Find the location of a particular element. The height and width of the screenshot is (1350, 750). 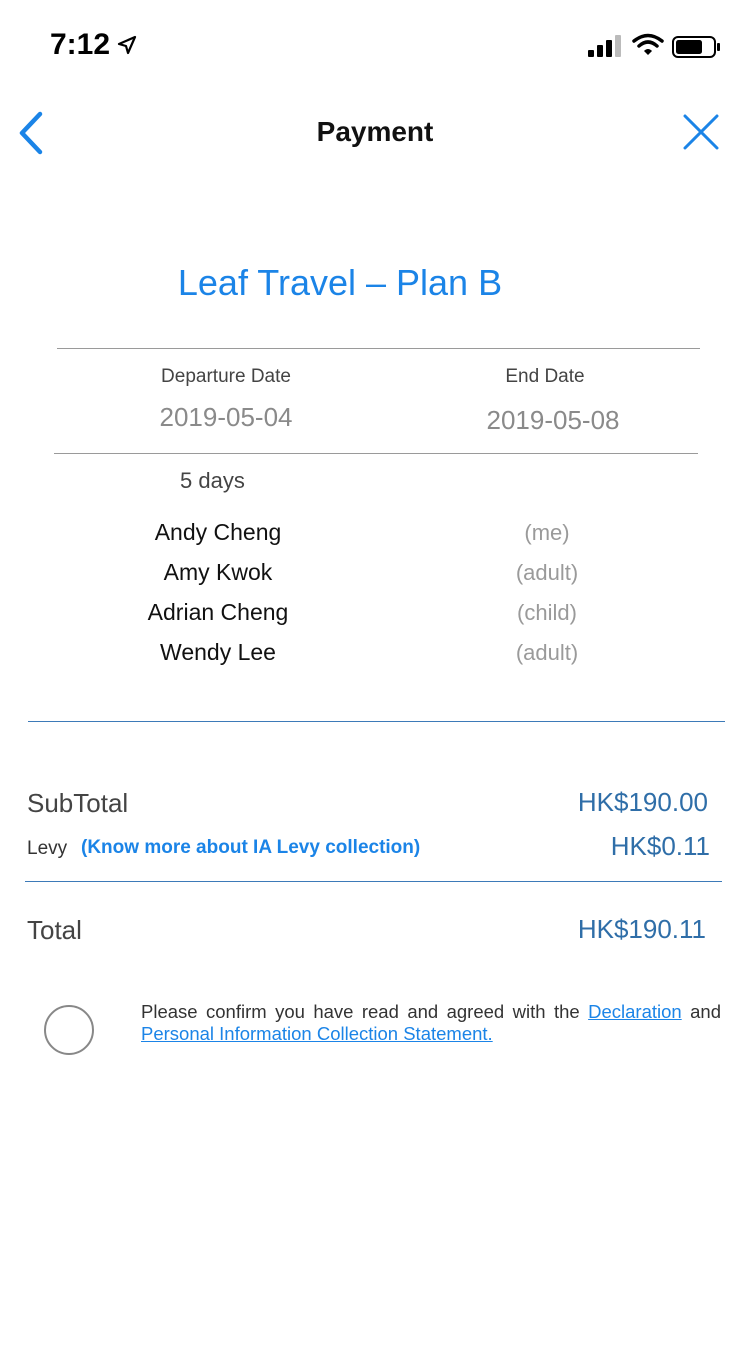

battery-icon is located at coordinates (697, 49).